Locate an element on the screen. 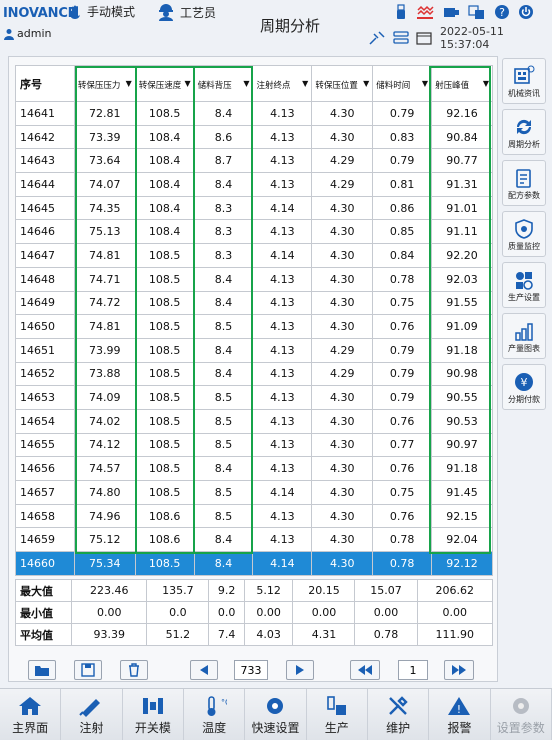 The width and height of the screenshot is (552, 740). cell-seq: 14646 is located at coordinates (45, 232).